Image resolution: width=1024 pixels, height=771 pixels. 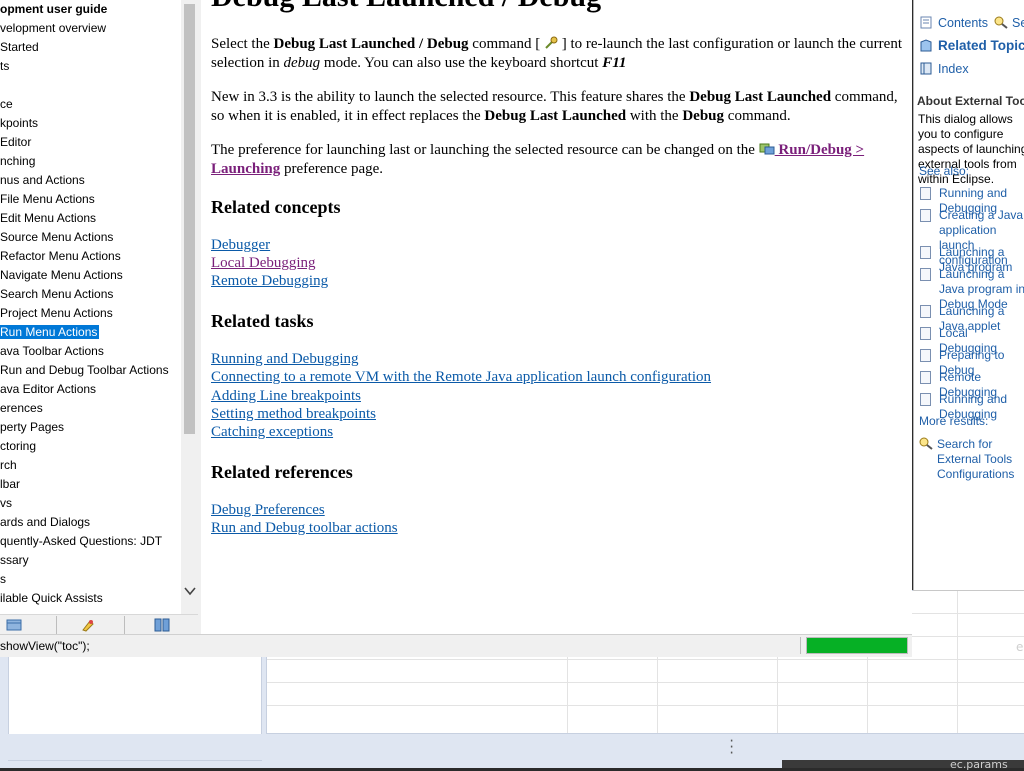 What do you see at coordinates (551, 44) in the screenshot?
I see `debug-icon` at bounding box center [551, 44].